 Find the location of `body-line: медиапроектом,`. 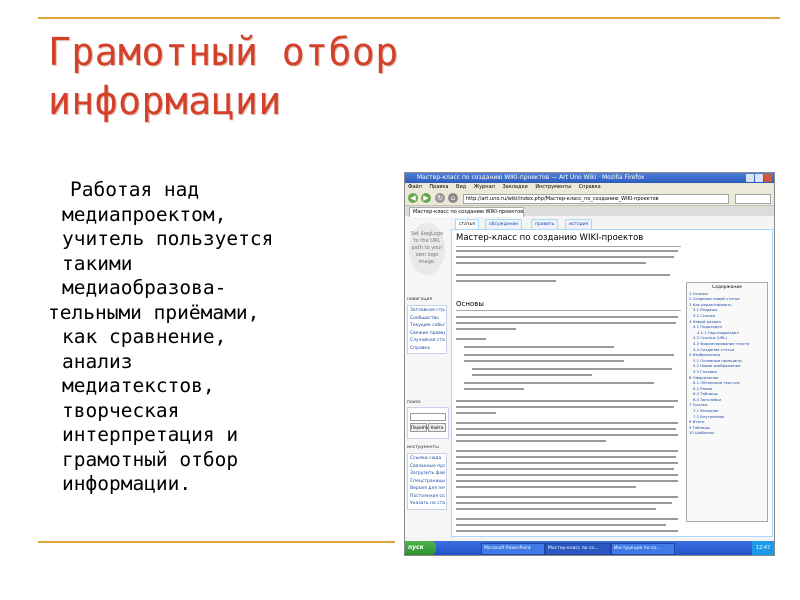

body-line: медиапроектом, is located at coordinates (144, 214).